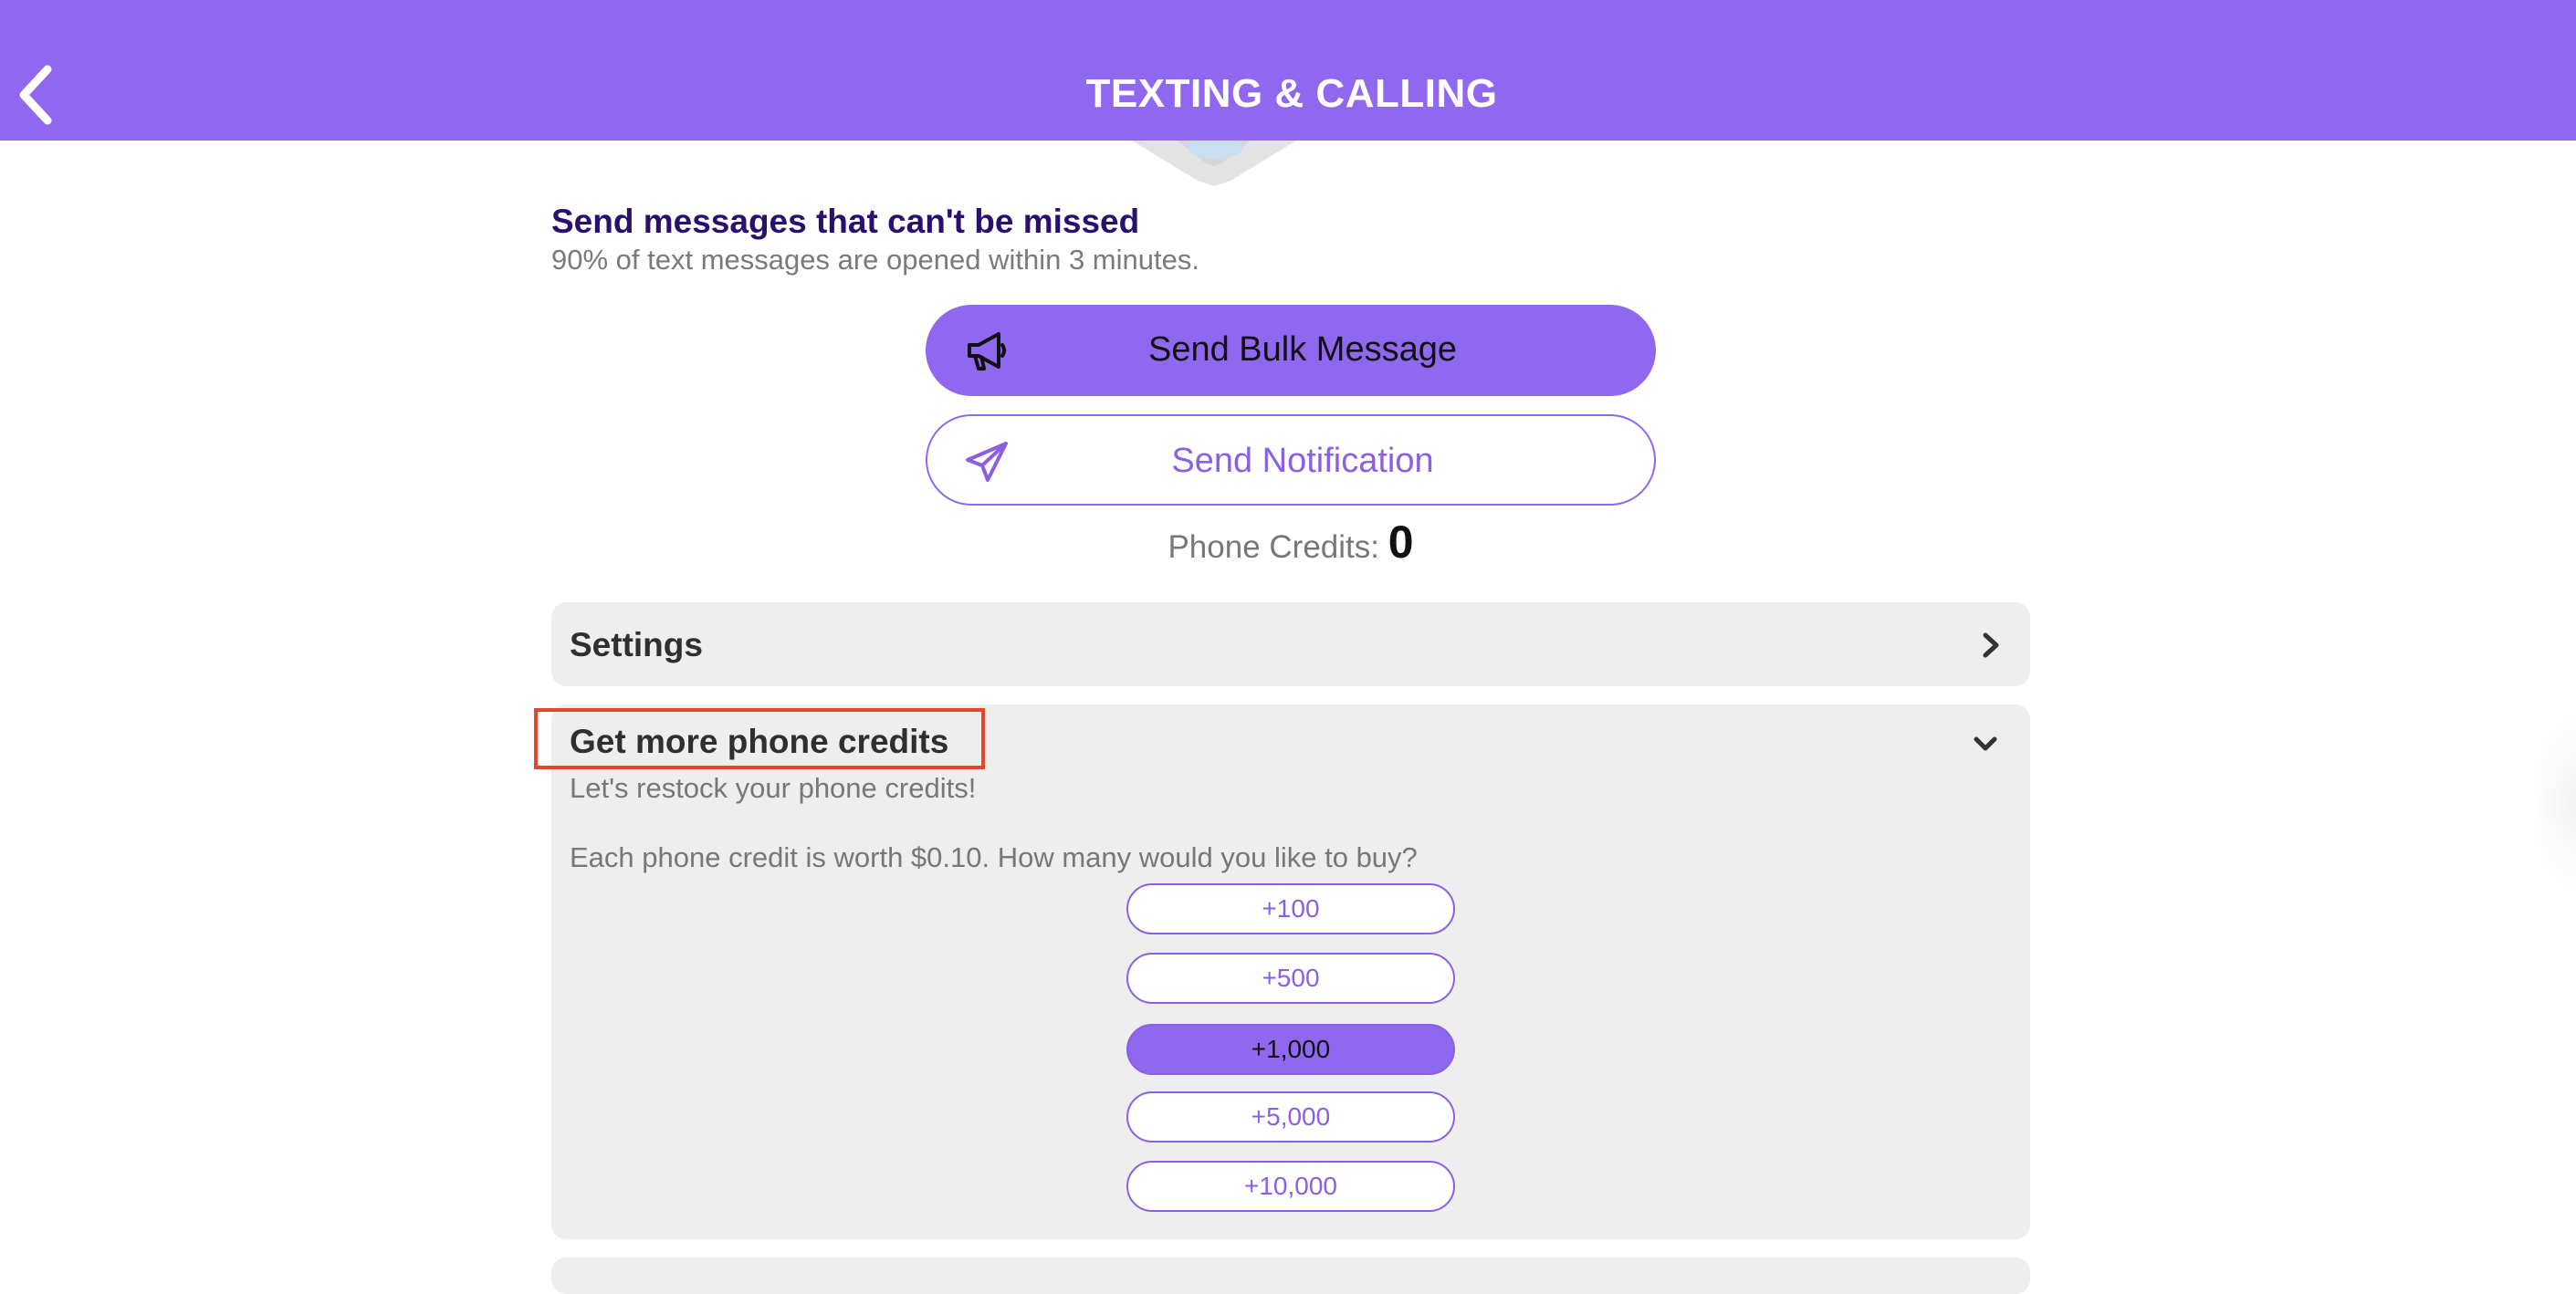  Describe the element at coordinates (1290, 1117) in the screenshot. I see `credit-option-5000: +5,000` at that location.